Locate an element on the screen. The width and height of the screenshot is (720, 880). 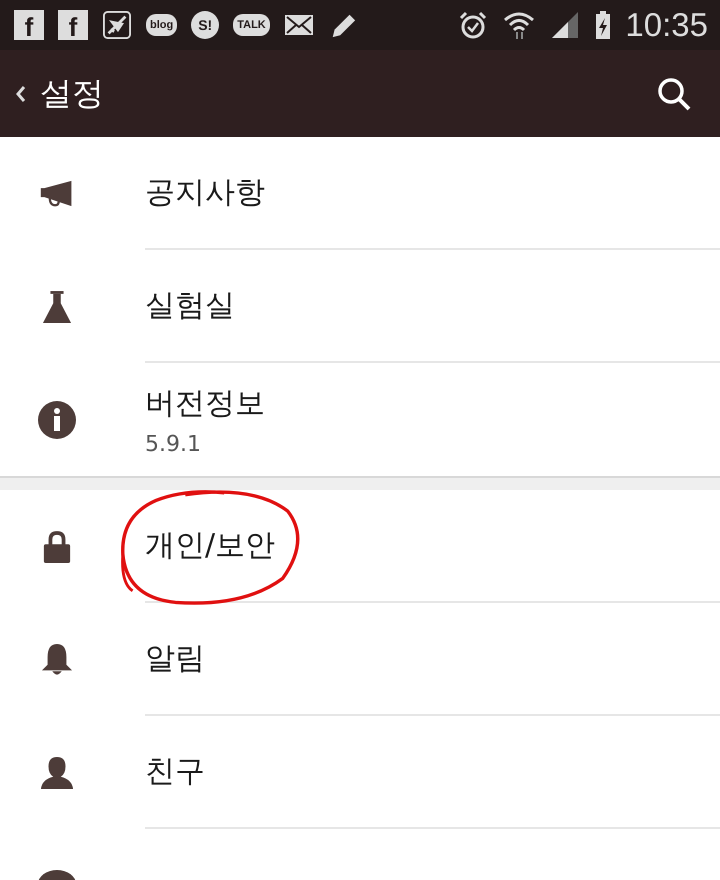
settings-item: 실험실 is located at coordinates (360, 306).